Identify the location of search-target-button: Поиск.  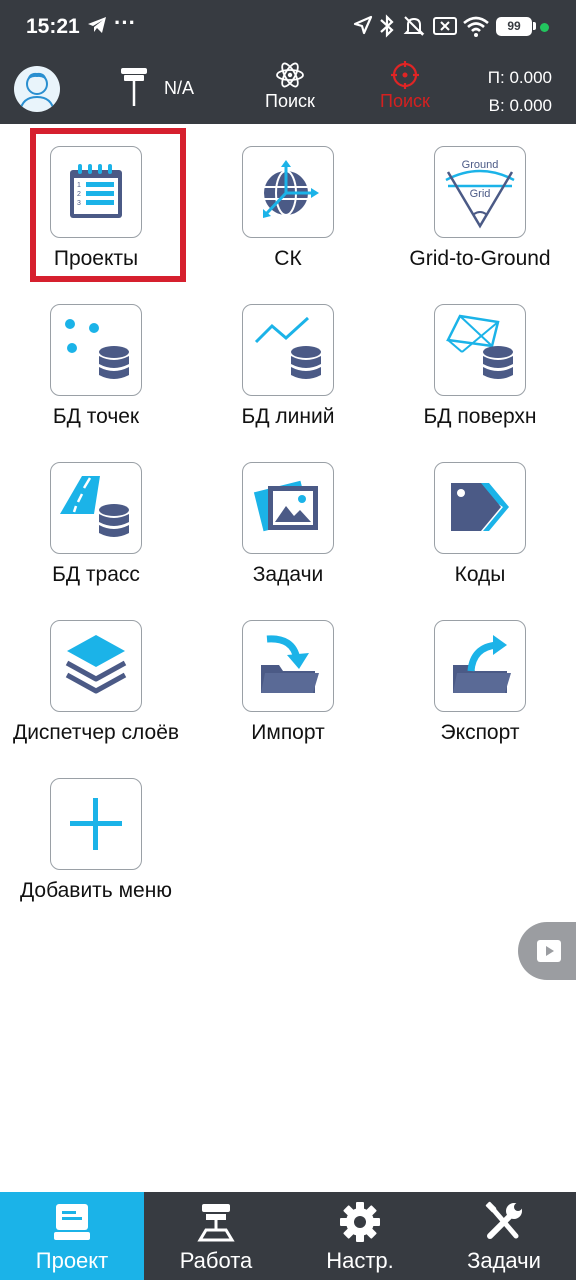
(405, 89).